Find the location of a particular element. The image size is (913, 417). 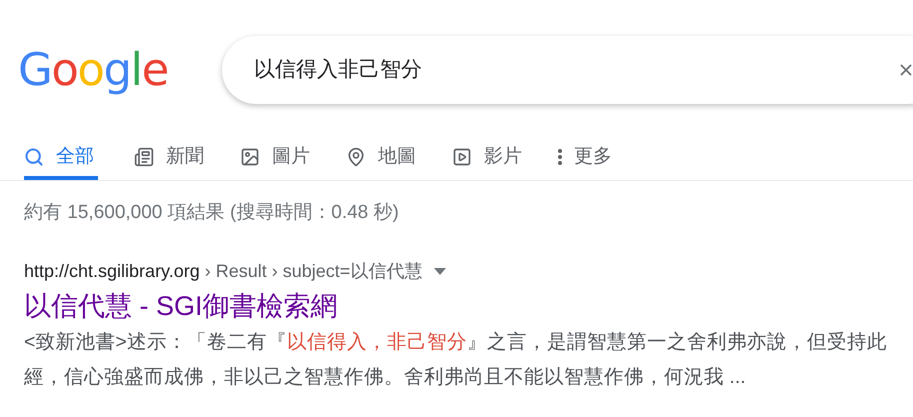

result-title: 以信代慧 - SGI御書檢索網 is located at coordinates (468, 306).